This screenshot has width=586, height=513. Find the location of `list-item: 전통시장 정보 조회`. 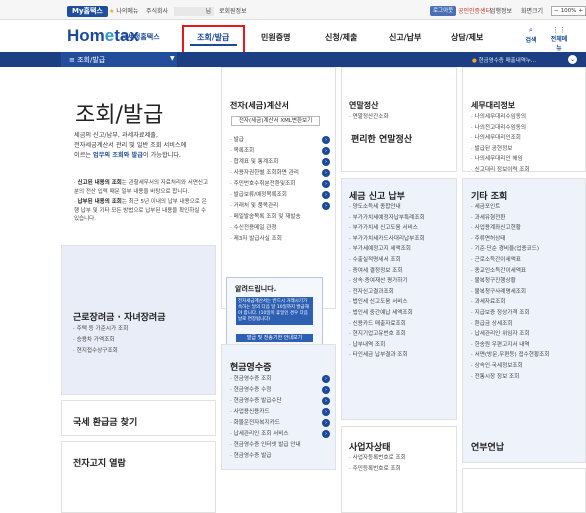

list-item: 전통시장 정보 조회 is located at coordinates (510, 377).